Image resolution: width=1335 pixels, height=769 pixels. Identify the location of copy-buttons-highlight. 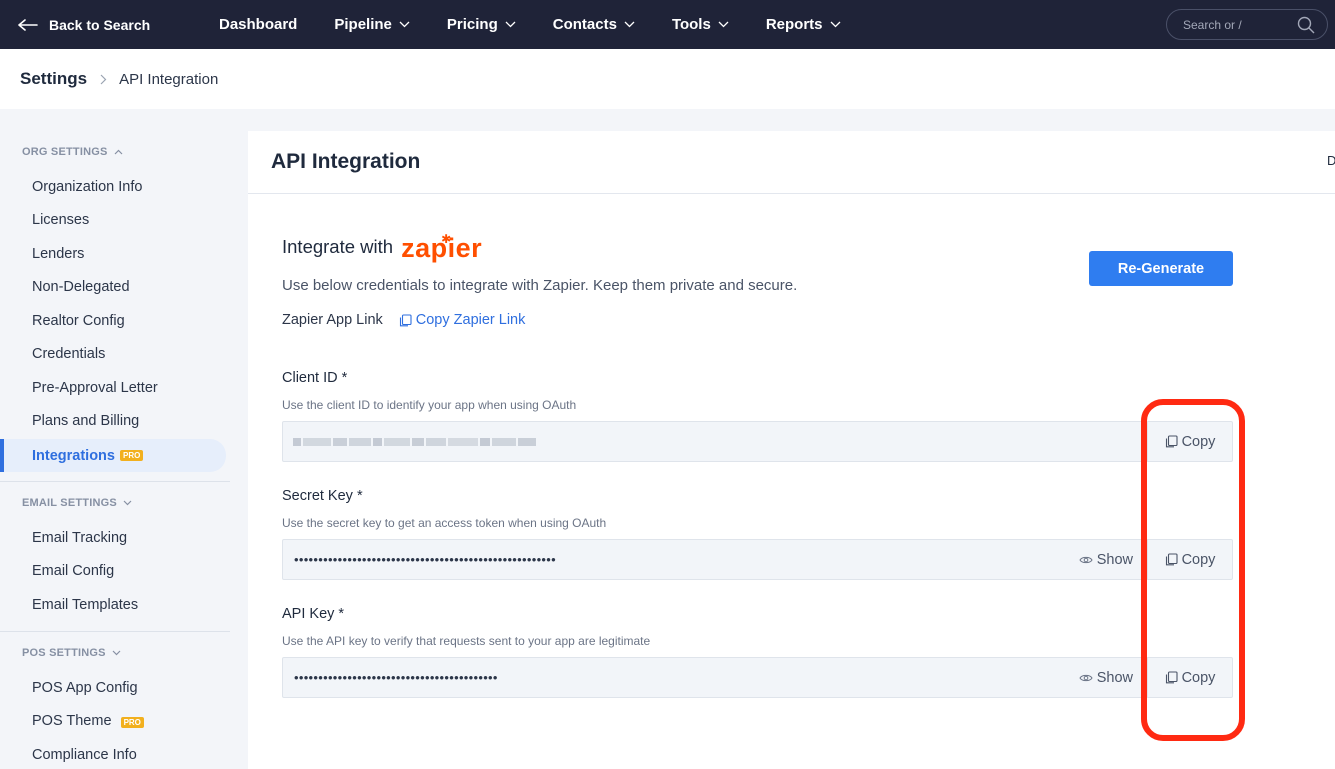
(1193, 570).